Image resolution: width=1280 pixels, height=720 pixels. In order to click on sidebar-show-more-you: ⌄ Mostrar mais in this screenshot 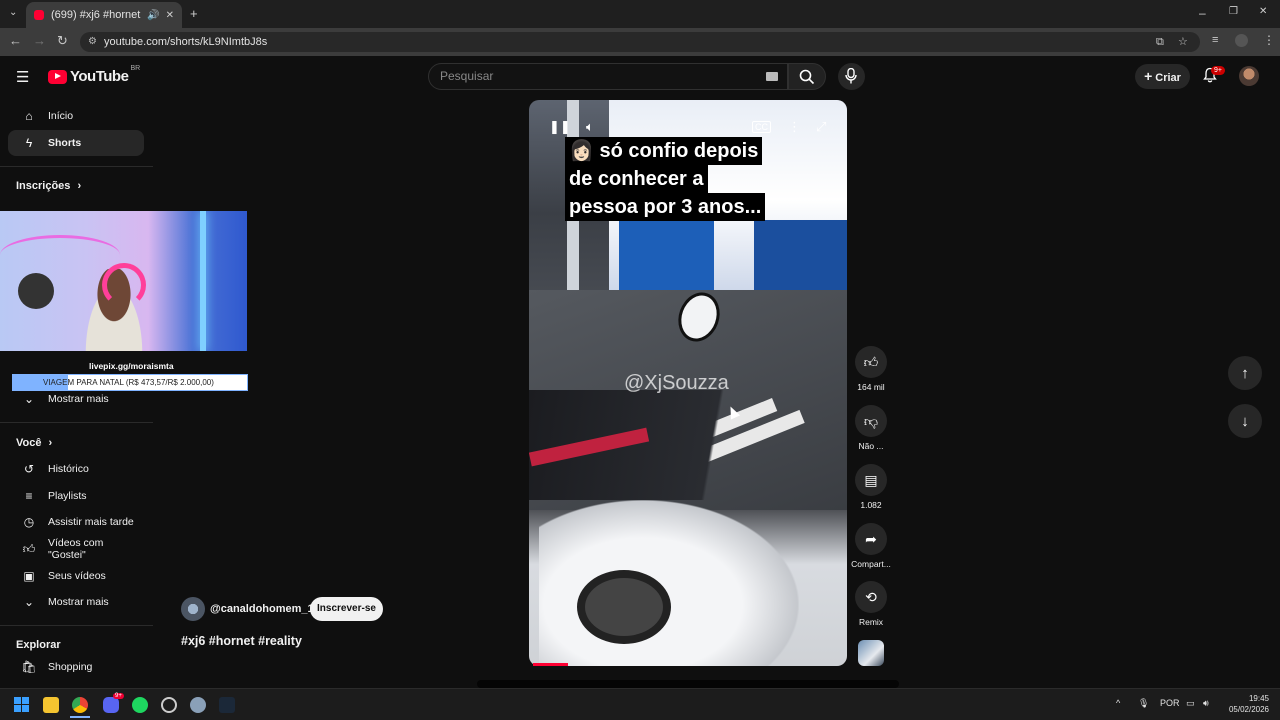, I will do `click(76, 602)`.